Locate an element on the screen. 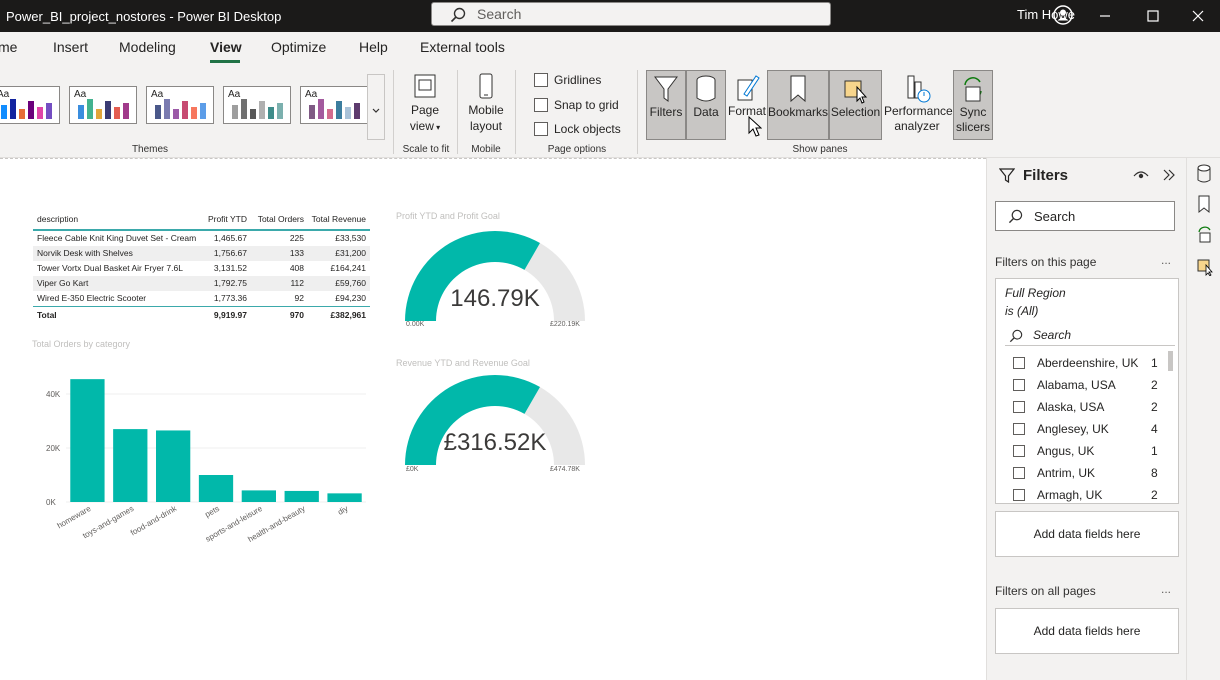 This screenshot has height=680, width=1220. y-tick-label: 0K is located at coordinates (51, 502).